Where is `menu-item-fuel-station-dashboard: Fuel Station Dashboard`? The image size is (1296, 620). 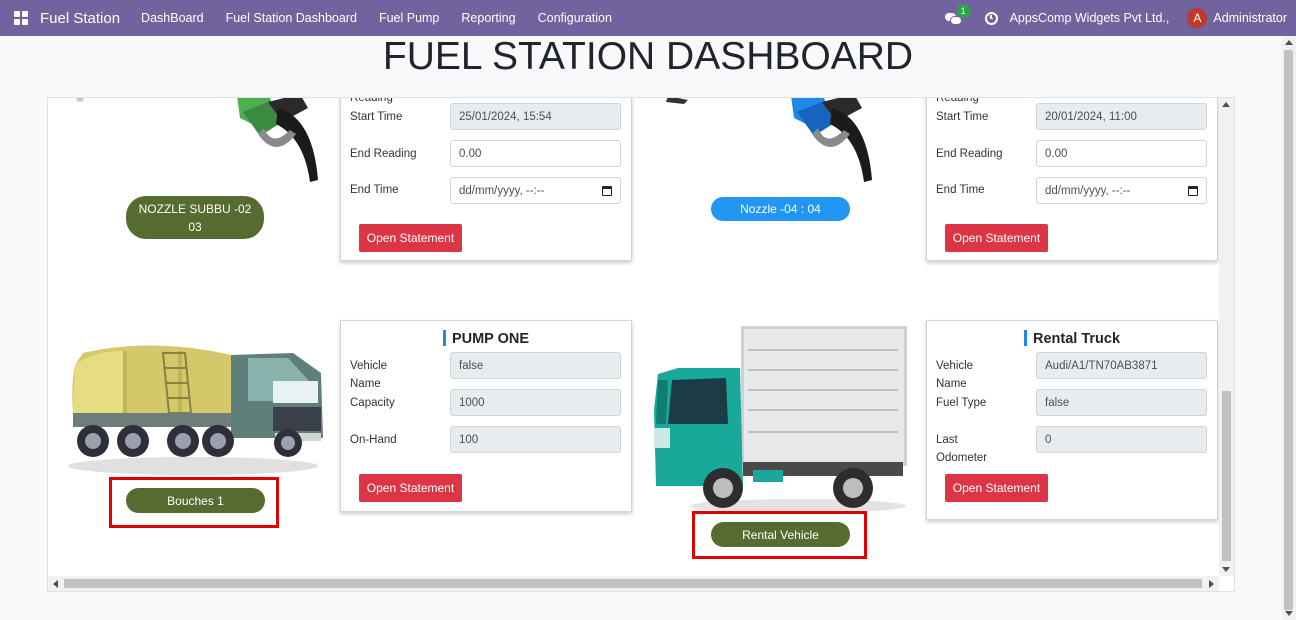 menu-item-fuel-station-dashboard: Fuel Station Dashboard is located at coordinates (291, 18).